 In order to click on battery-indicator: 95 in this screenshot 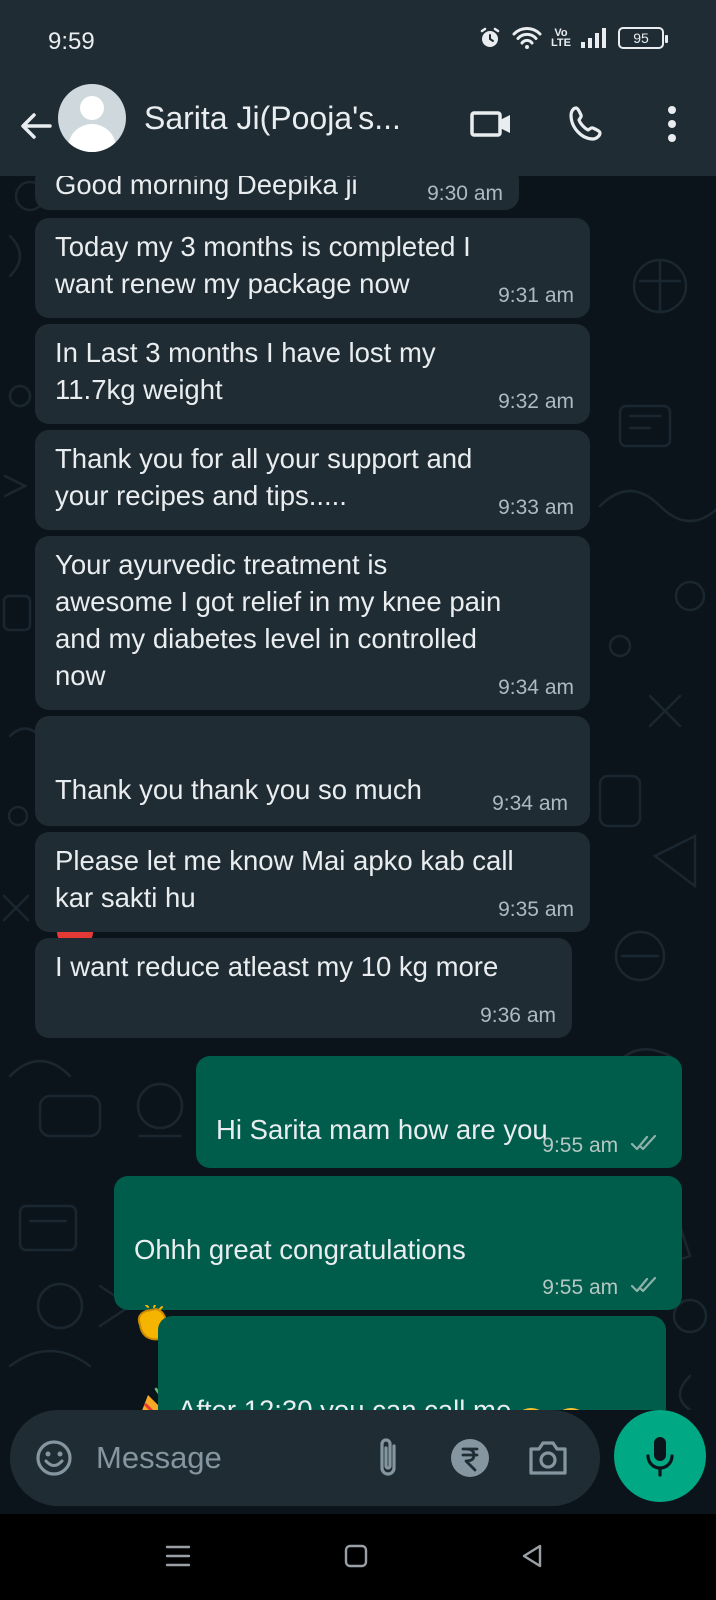, I will do `click(643, 38)`.